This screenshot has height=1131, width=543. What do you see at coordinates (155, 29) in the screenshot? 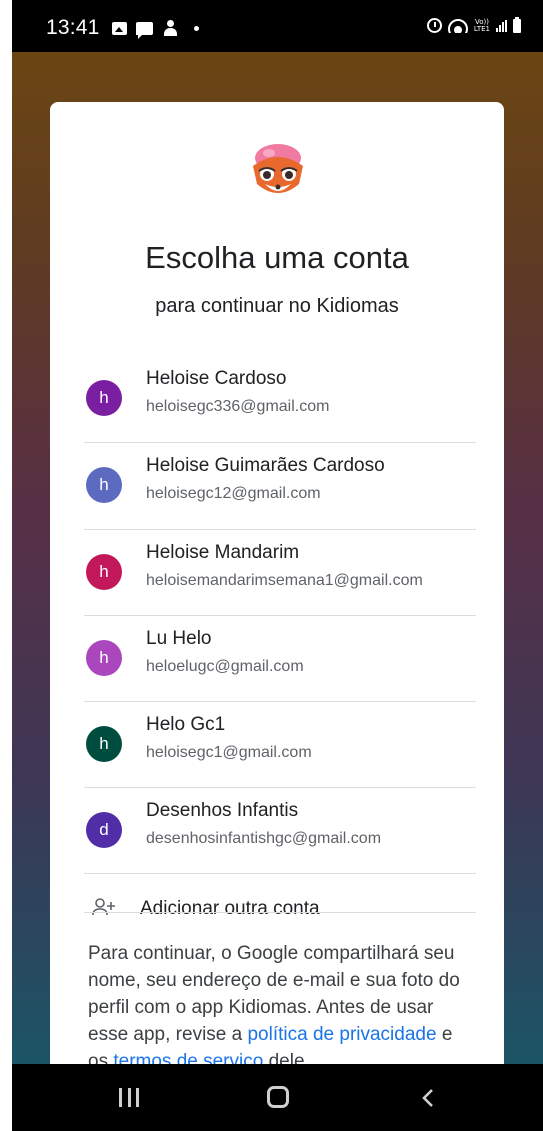
I see `notification-icons` at bounding box center [155, 29].